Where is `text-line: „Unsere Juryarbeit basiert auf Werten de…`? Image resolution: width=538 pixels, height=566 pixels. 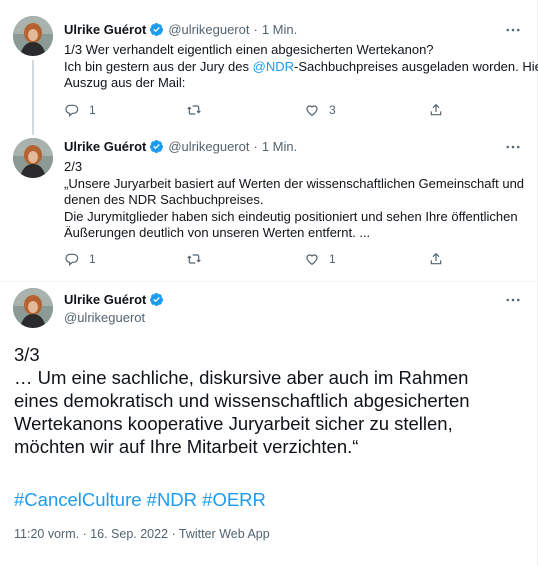
text-line: „Unsere Juryarbeit basiert auf Werten de… is located at coordinates (294, 183).